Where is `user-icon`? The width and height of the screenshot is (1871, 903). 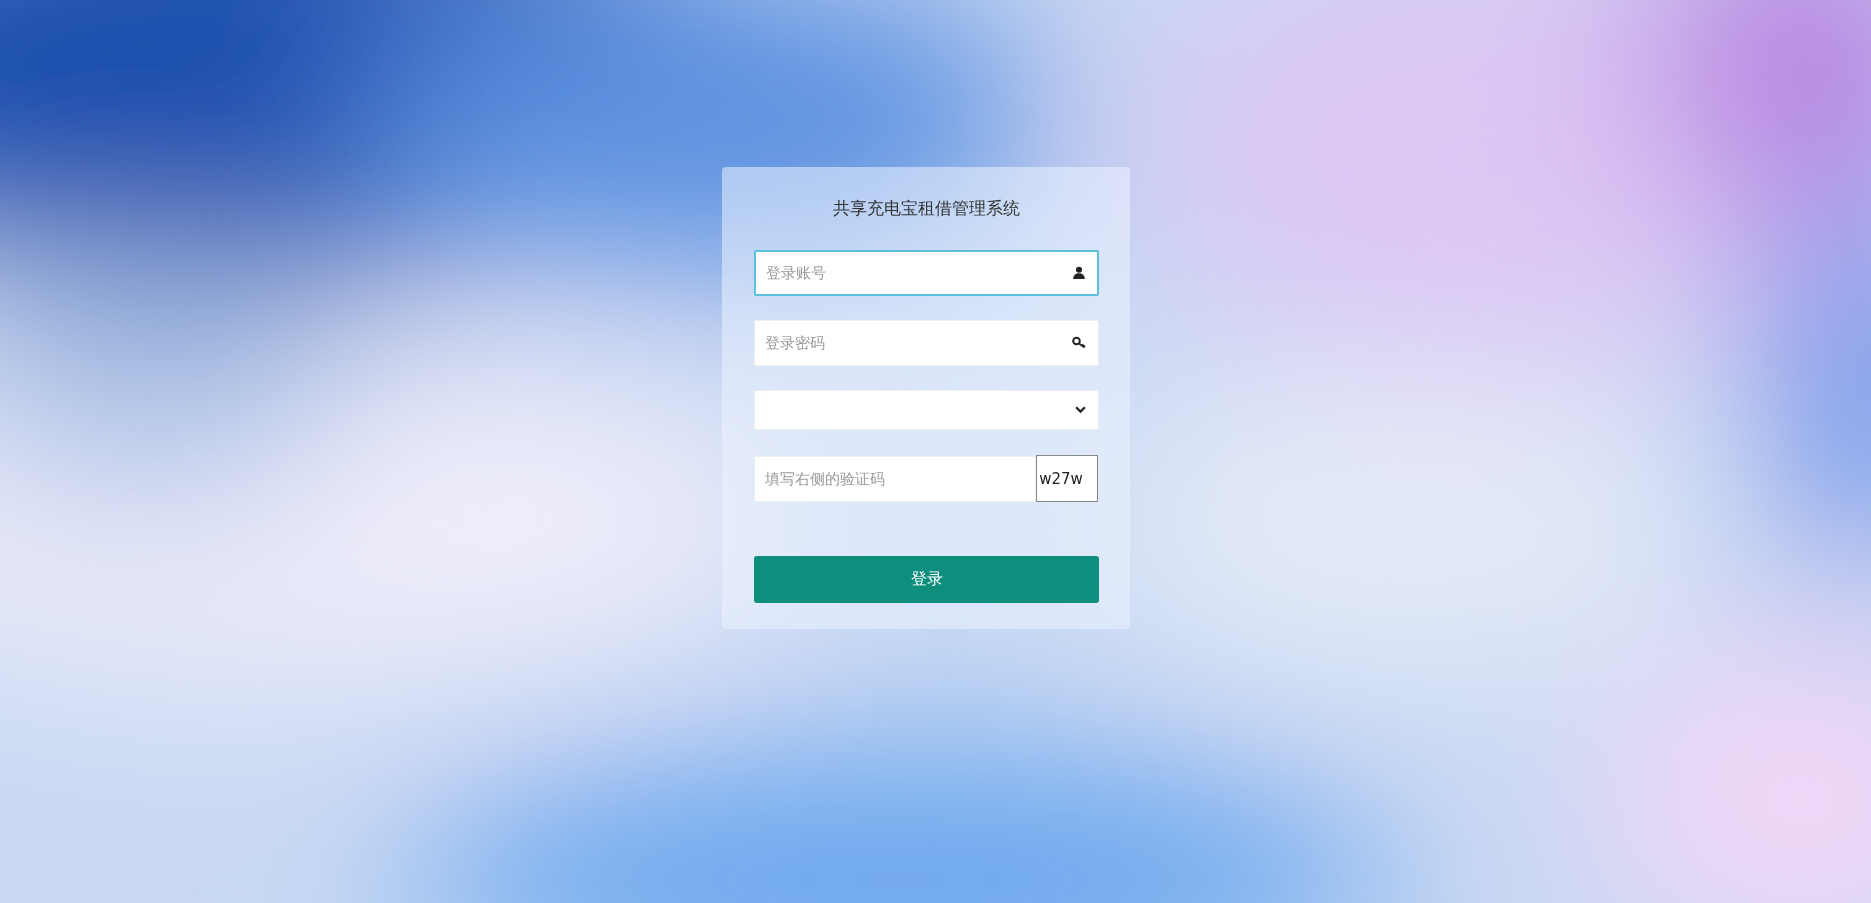
user-icon is located at coordinates (1079, 272).